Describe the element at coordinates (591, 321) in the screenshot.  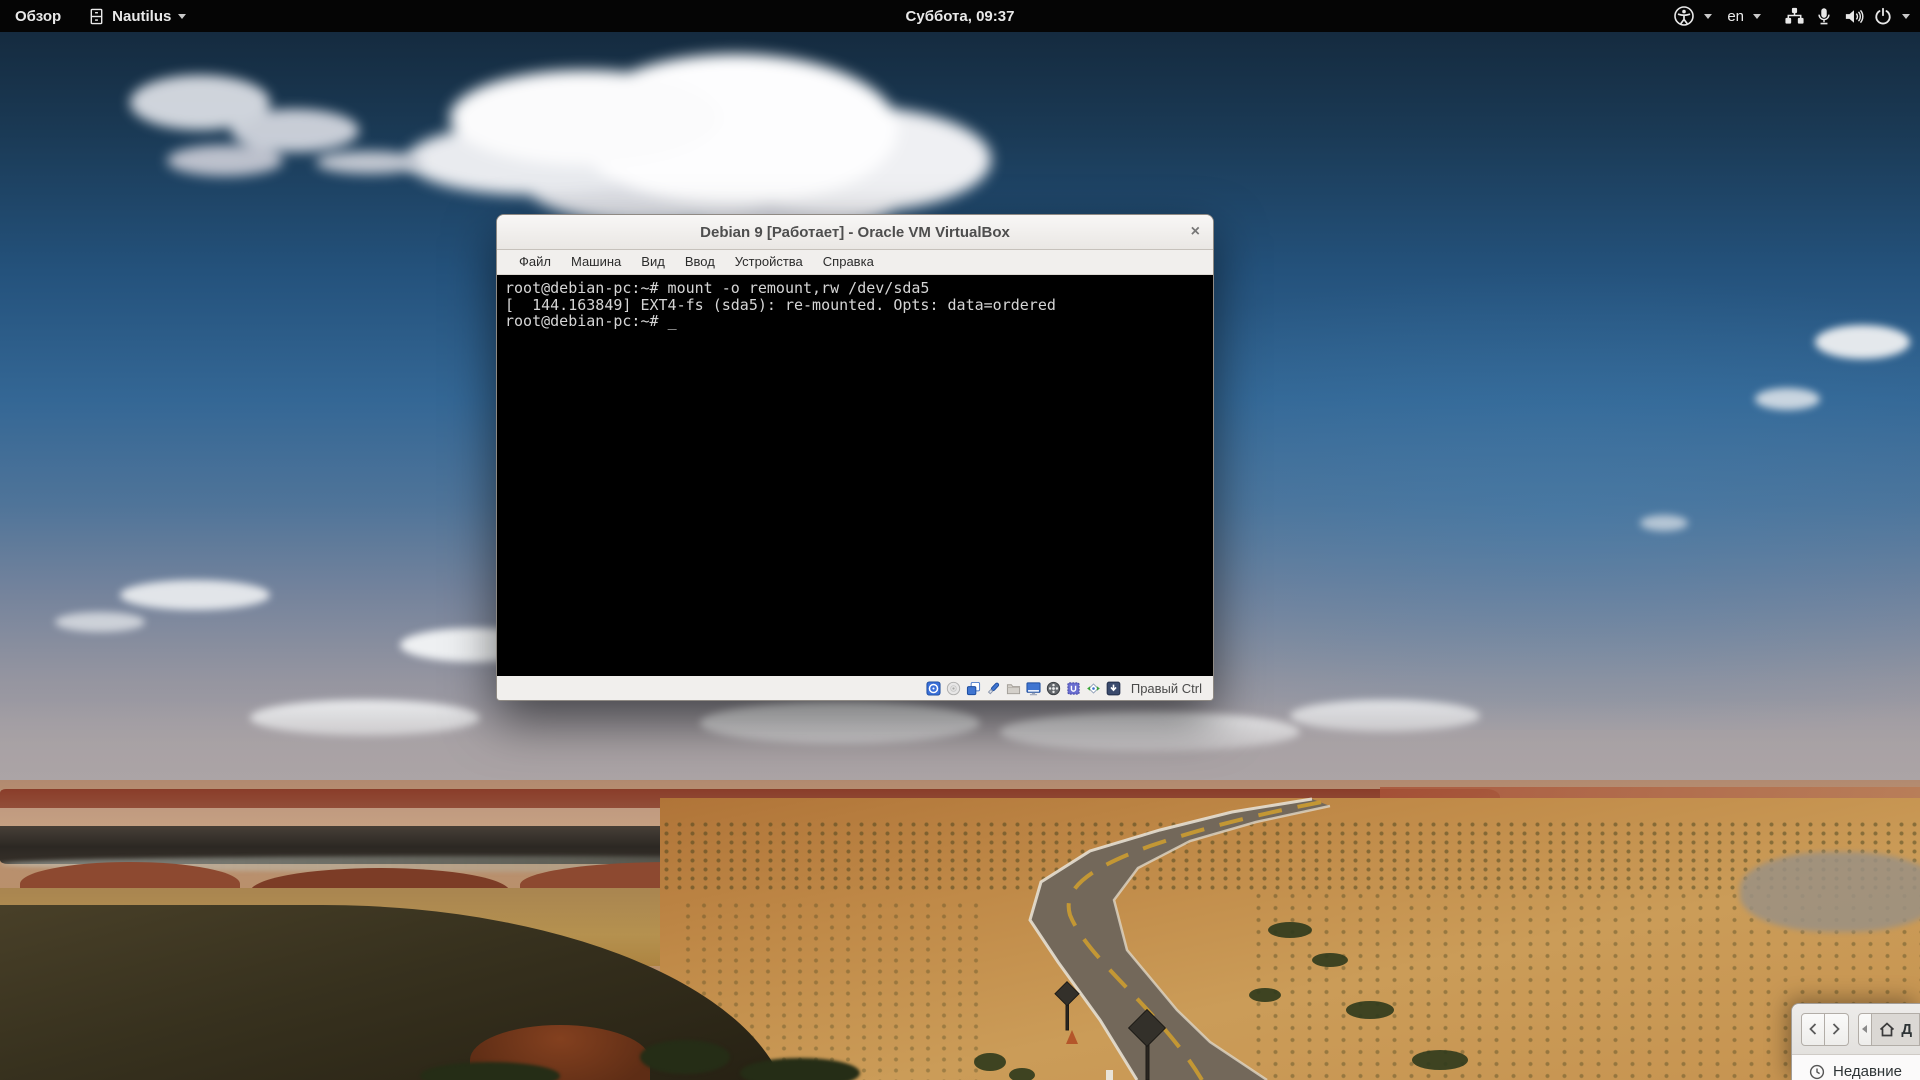
I see `terminal-line: root@debian-pc:~# _` at that location.